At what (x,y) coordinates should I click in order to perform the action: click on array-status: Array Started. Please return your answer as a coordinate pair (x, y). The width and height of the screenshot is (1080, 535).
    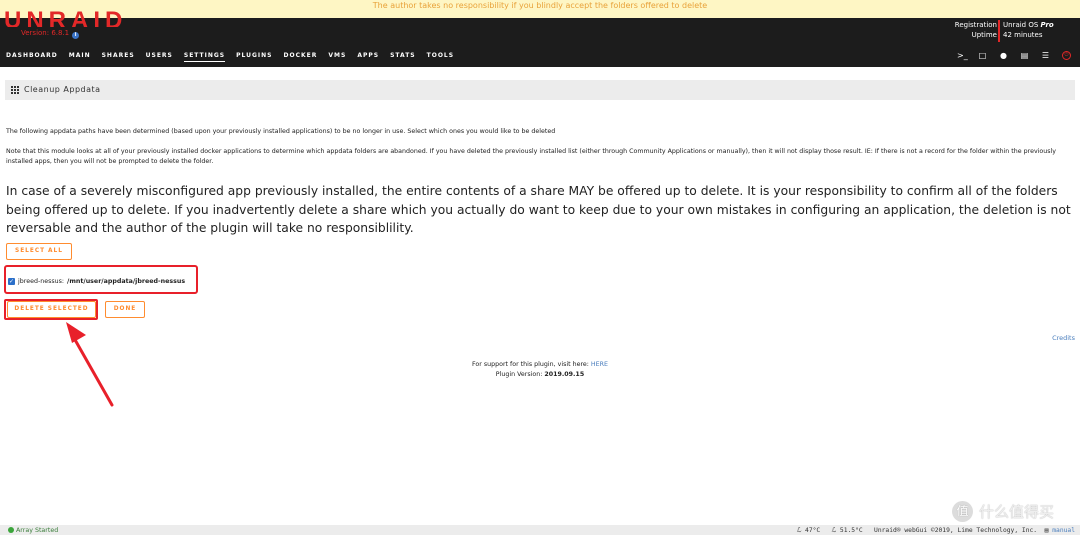
    Looking at the image, I should click on (33, 530).